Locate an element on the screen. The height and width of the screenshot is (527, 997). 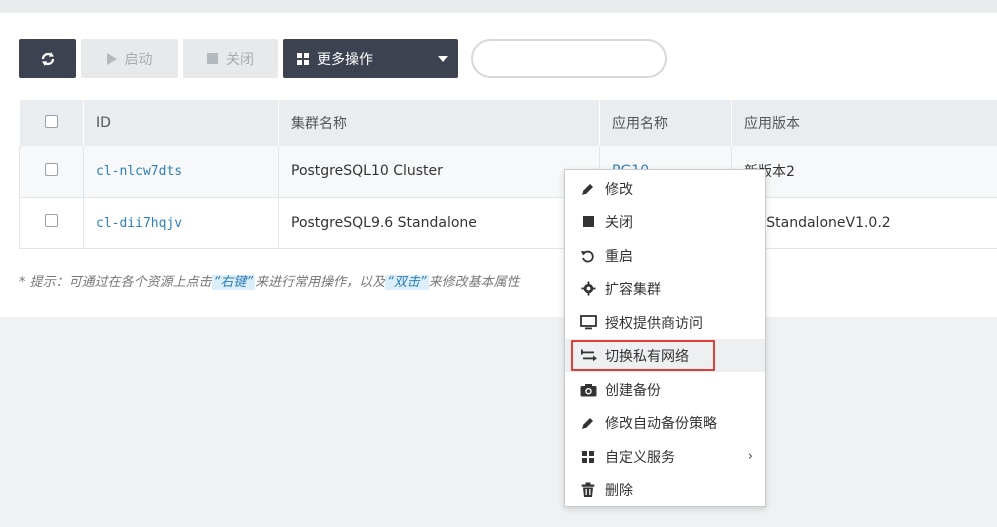
column-header-id: ID is located at coordinates (181, 123).